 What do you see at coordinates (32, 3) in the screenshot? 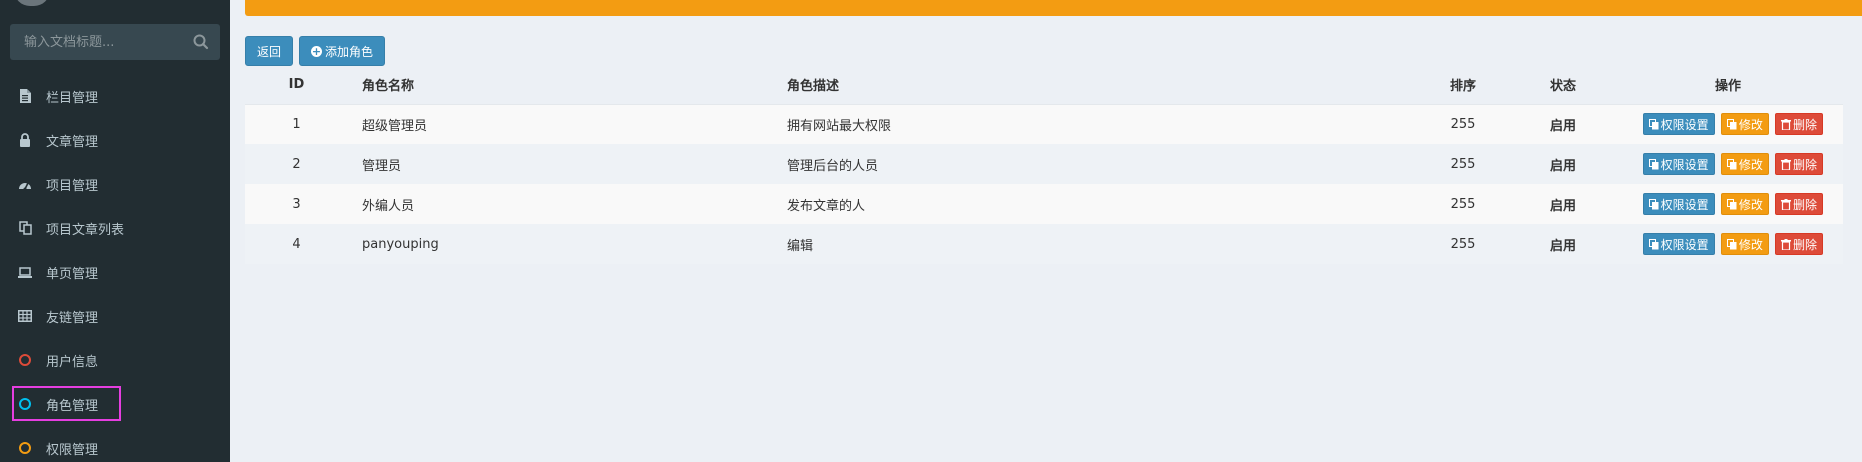
I see `user-avatar` at bounding box center [32, 3].